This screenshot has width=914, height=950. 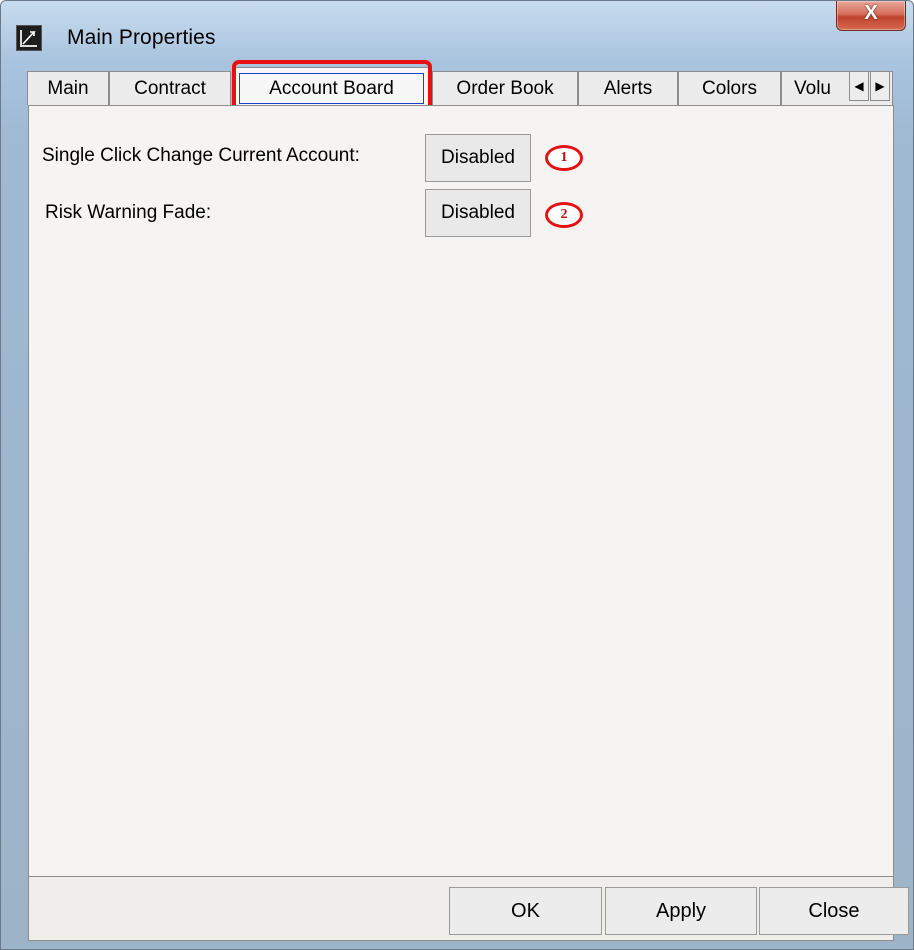 I want to click on apply-button: Apply, so click(x=681, y=911).